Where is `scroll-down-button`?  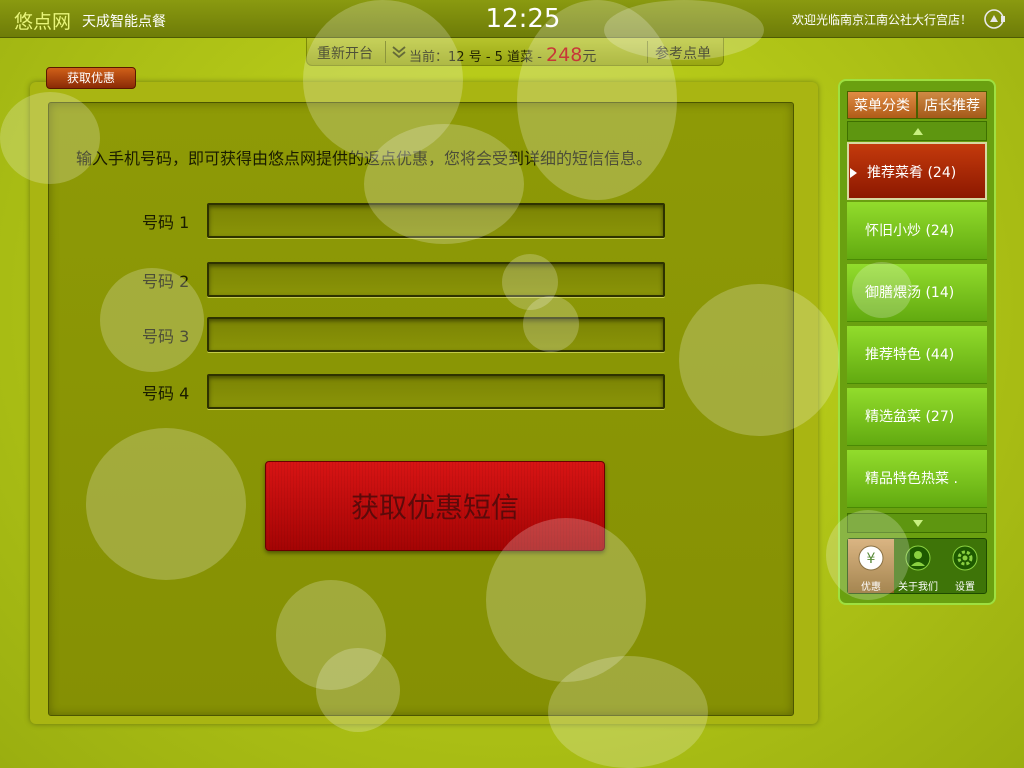 scroll-down-button is located at coordinates (917, 523).